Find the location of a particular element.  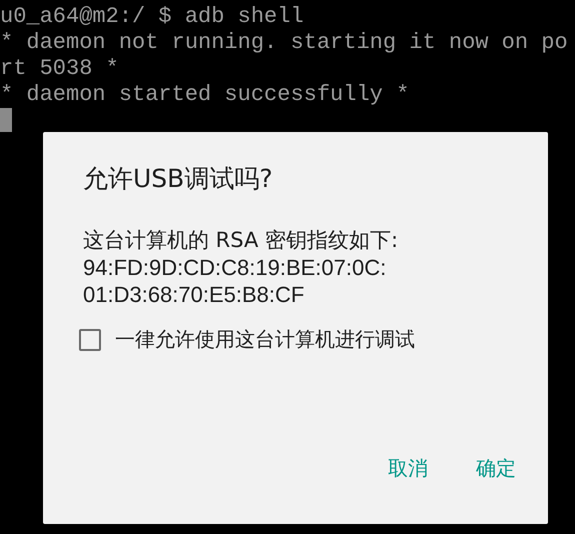

dialog-title: 允许USB调试吗? is located at coordinates (178, 179).